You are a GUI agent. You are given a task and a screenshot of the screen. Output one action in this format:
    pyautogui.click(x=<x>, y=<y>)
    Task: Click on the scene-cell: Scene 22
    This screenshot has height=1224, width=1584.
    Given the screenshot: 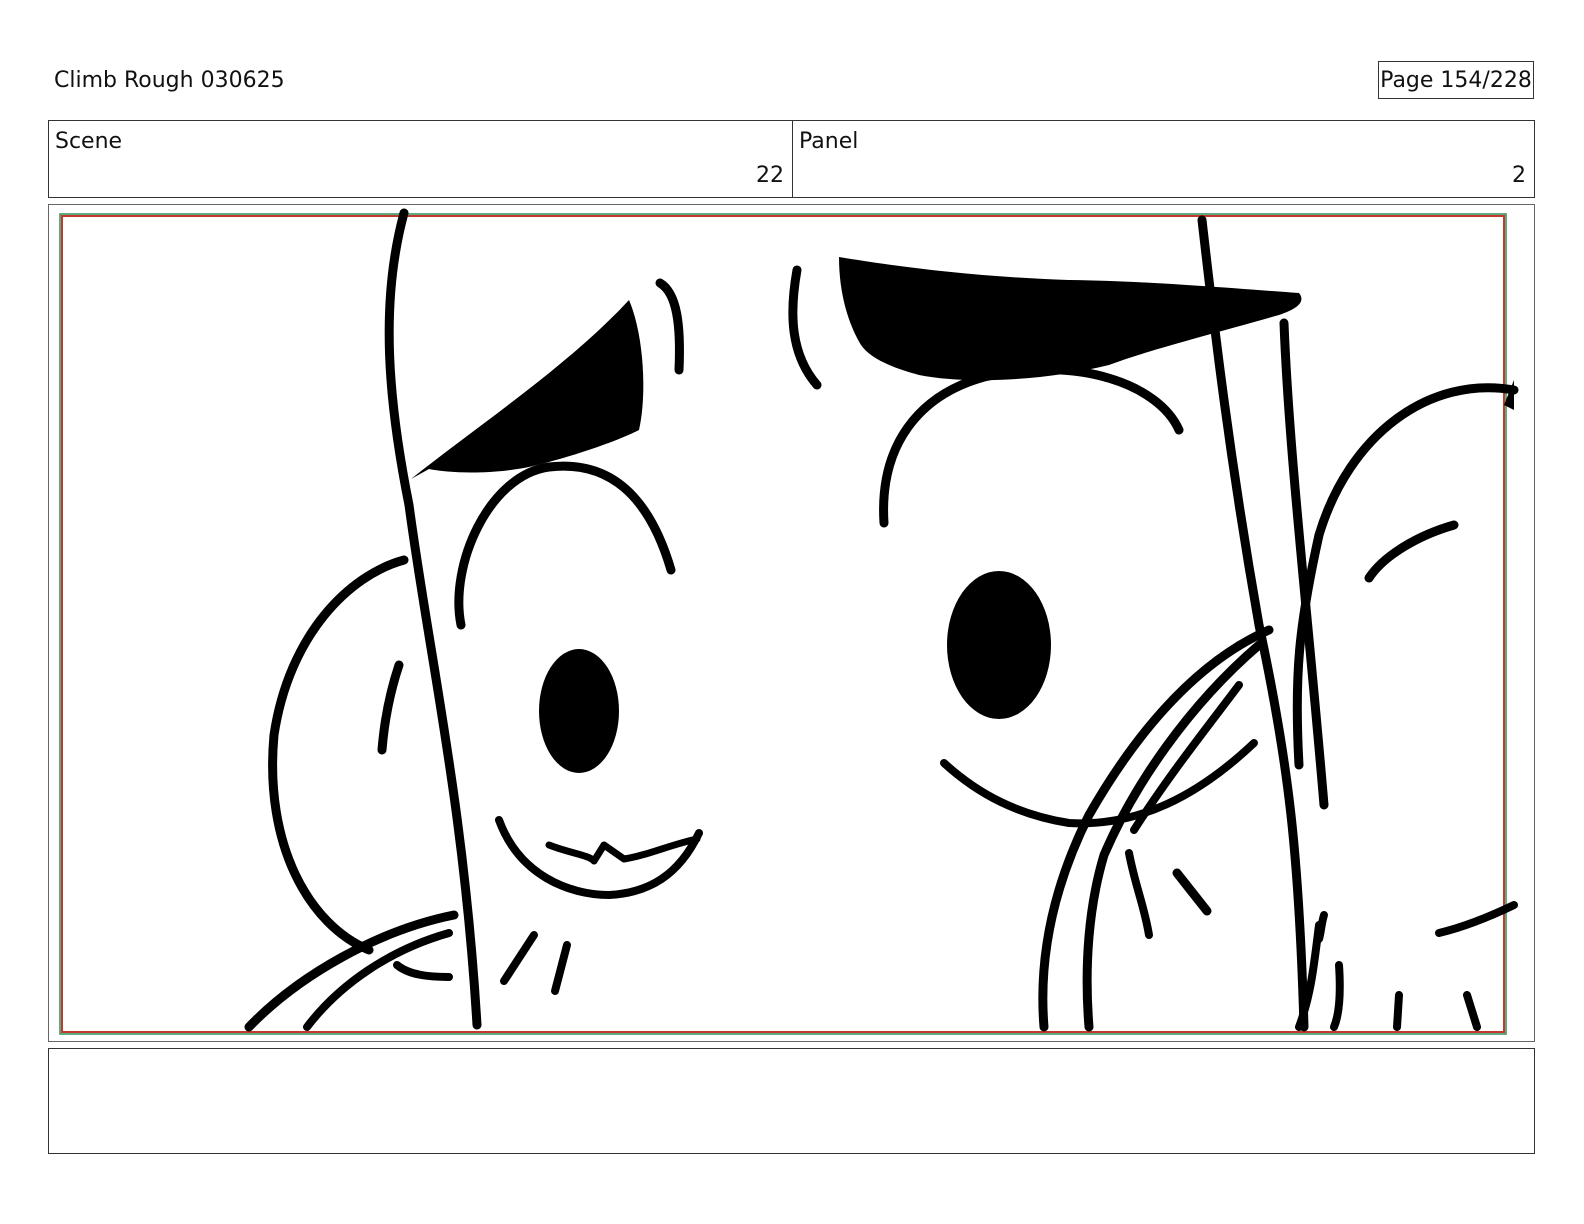 What is the action you would take?
    pyautogui.click(x=421, y=159)
    